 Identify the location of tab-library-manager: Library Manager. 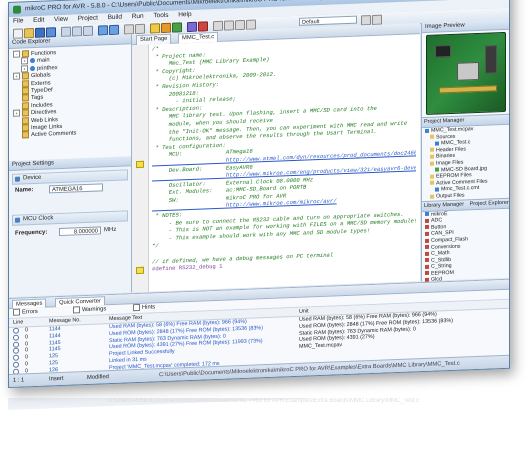
(444, 205).